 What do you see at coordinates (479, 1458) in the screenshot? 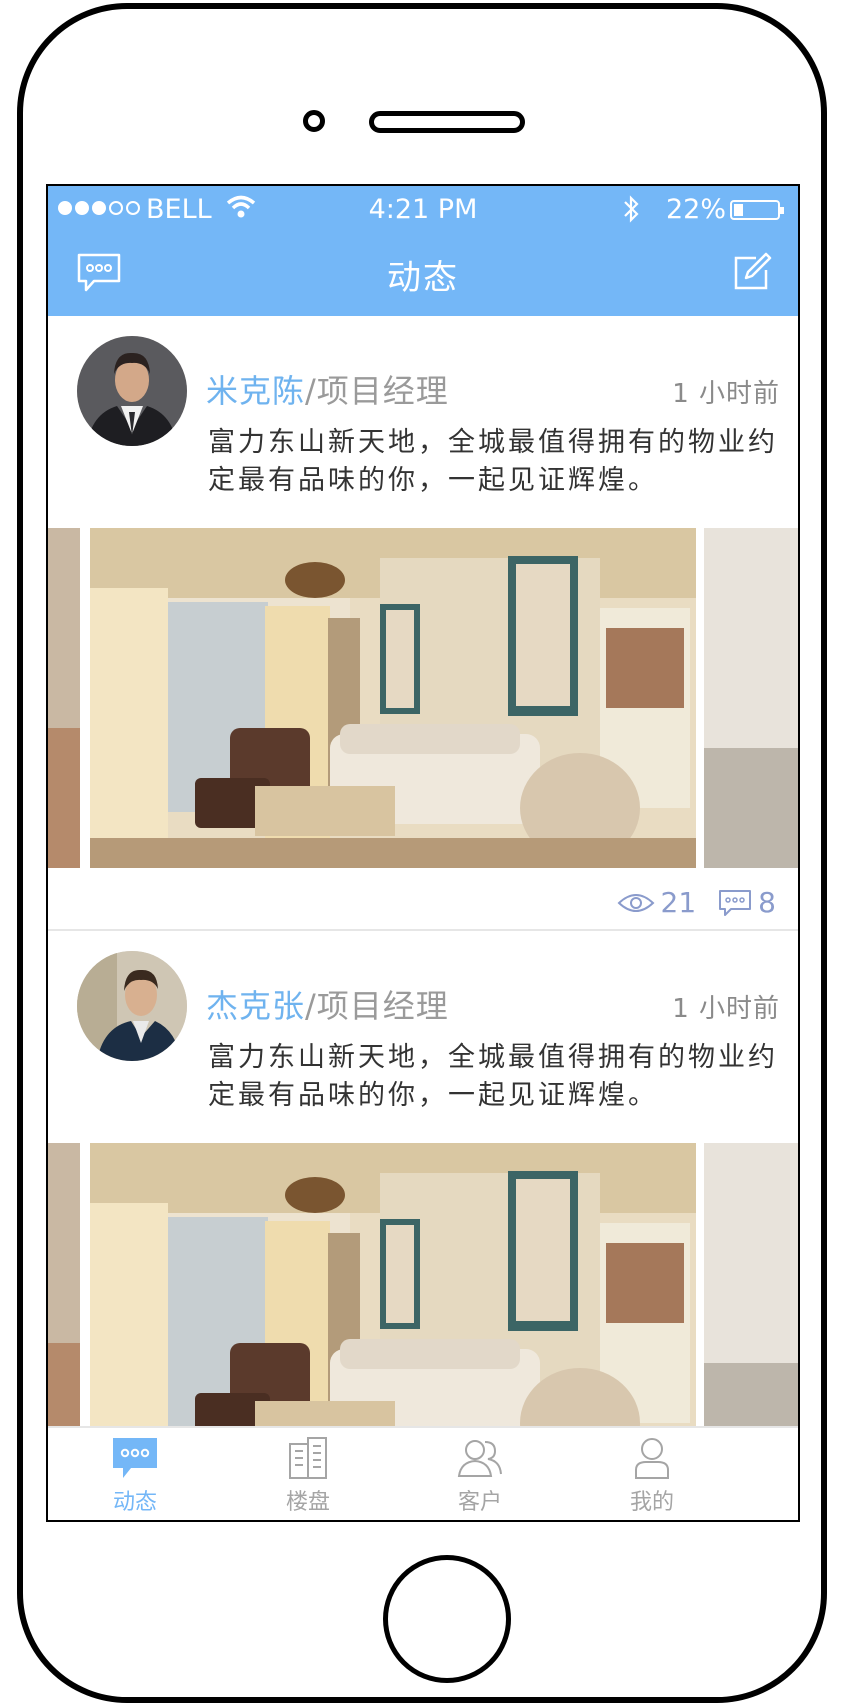
I see `customers-icon` at bounding box center [479, 1458].